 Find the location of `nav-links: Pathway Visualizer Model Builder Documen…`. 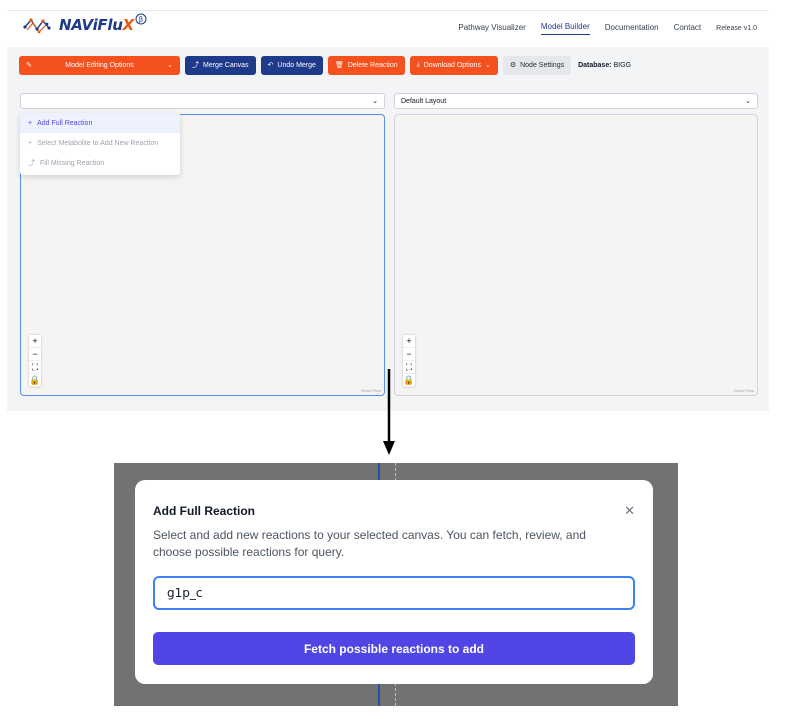

nav-links: Pathway Visualizer Model Builder Documen… is located at coordinates (607, 28).